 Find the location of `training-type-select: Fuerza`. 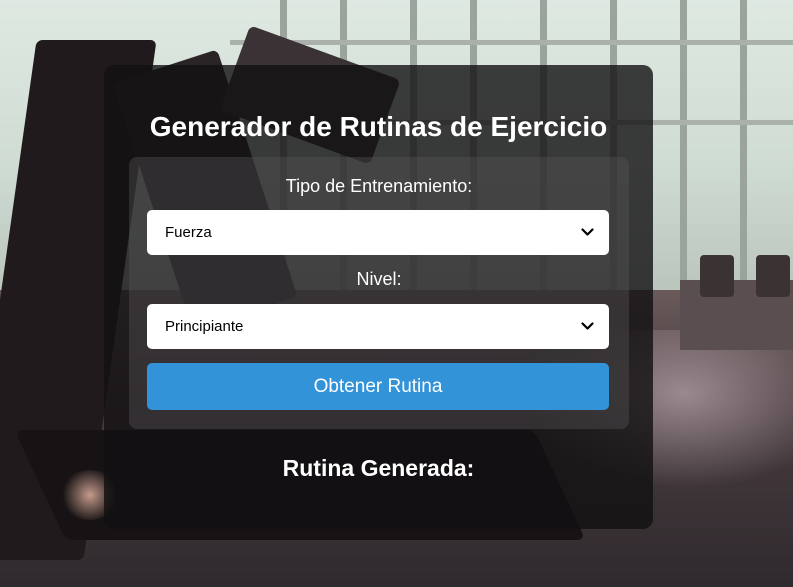

training-type-select: Fuerza is located at coordinates (378, 232).